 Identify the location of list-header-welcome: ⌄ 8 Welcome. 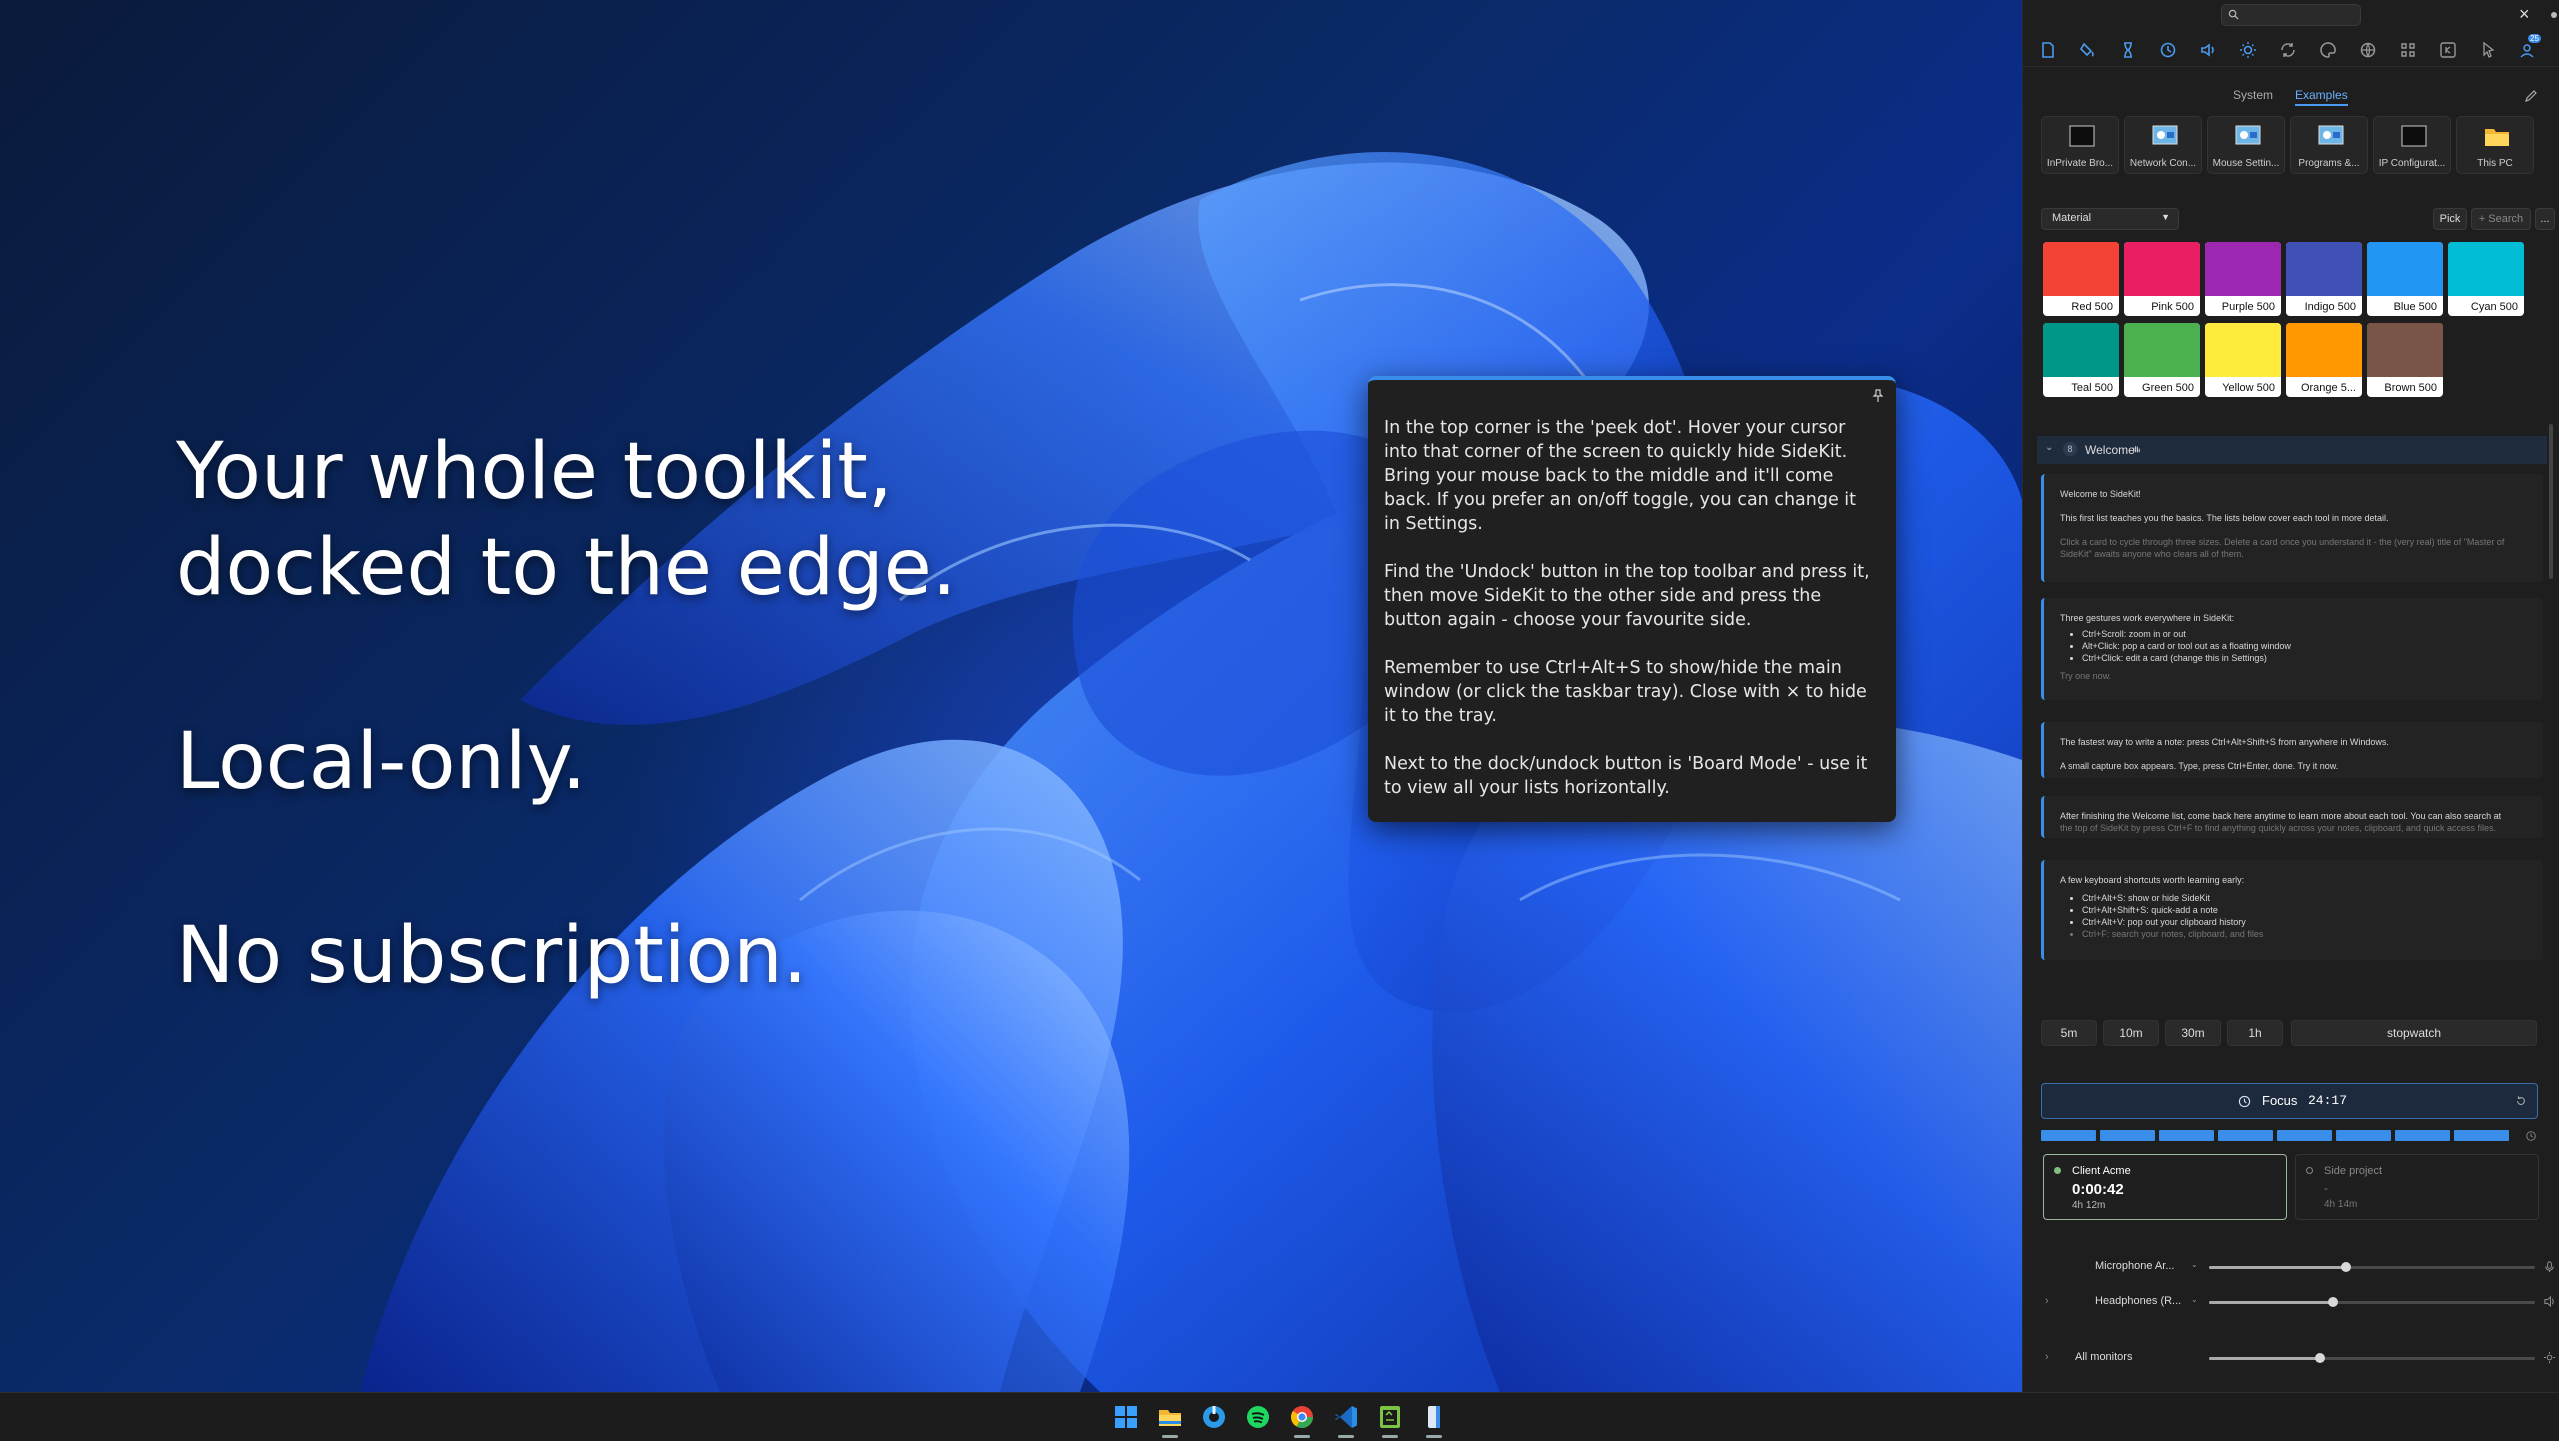
(2292, 450).